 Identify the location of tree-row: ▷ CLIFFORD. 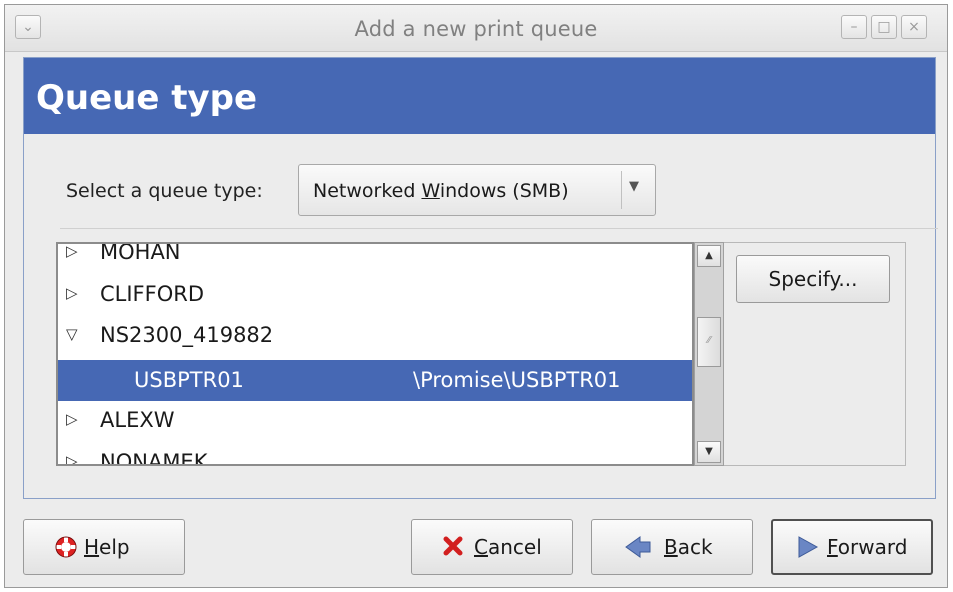
(375, 296).